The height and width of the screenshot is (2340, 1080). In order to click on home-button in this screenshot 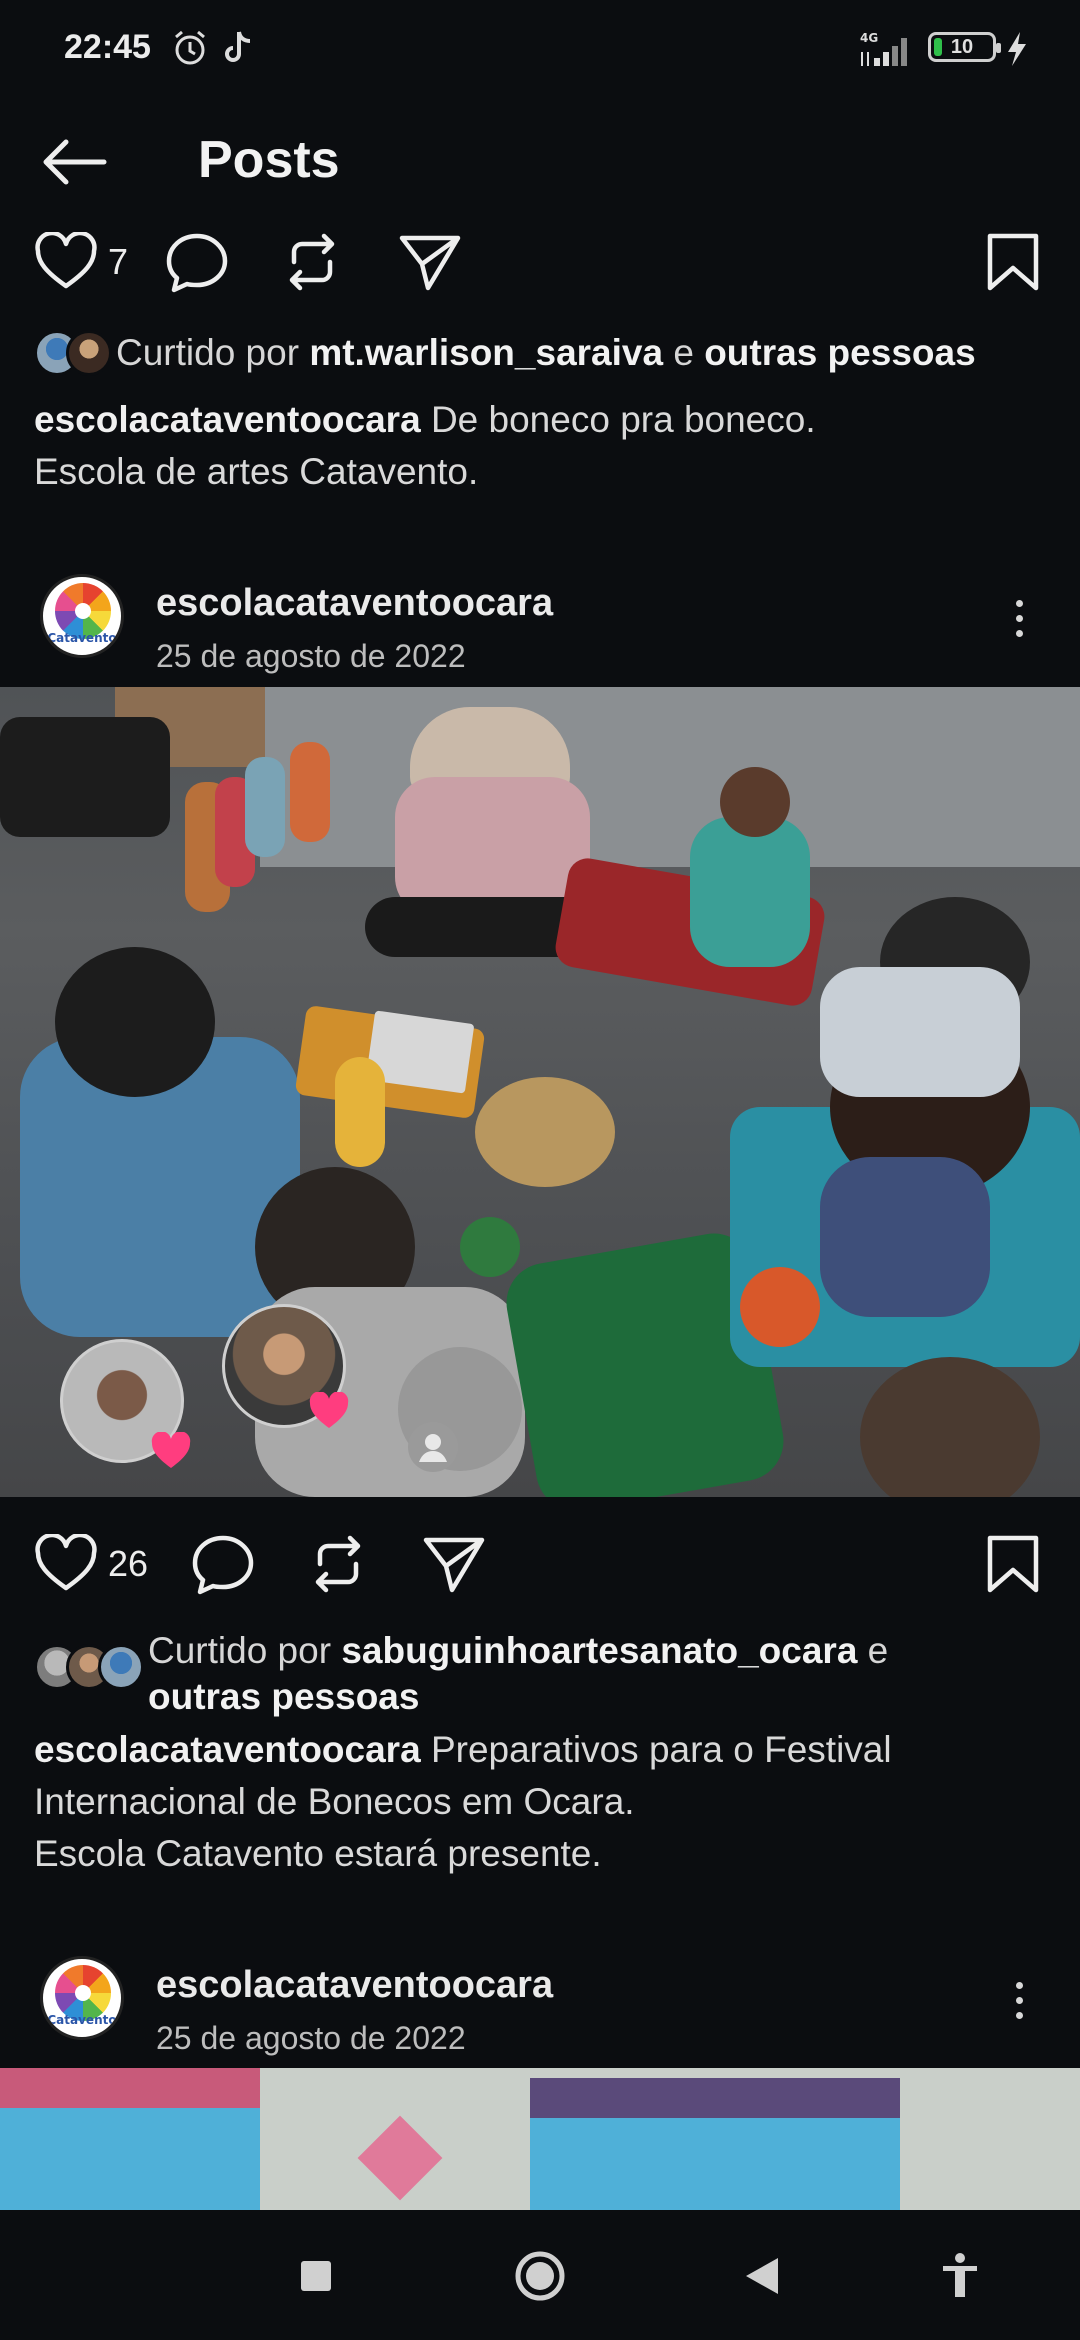, I will do `click(540, 2278)`.